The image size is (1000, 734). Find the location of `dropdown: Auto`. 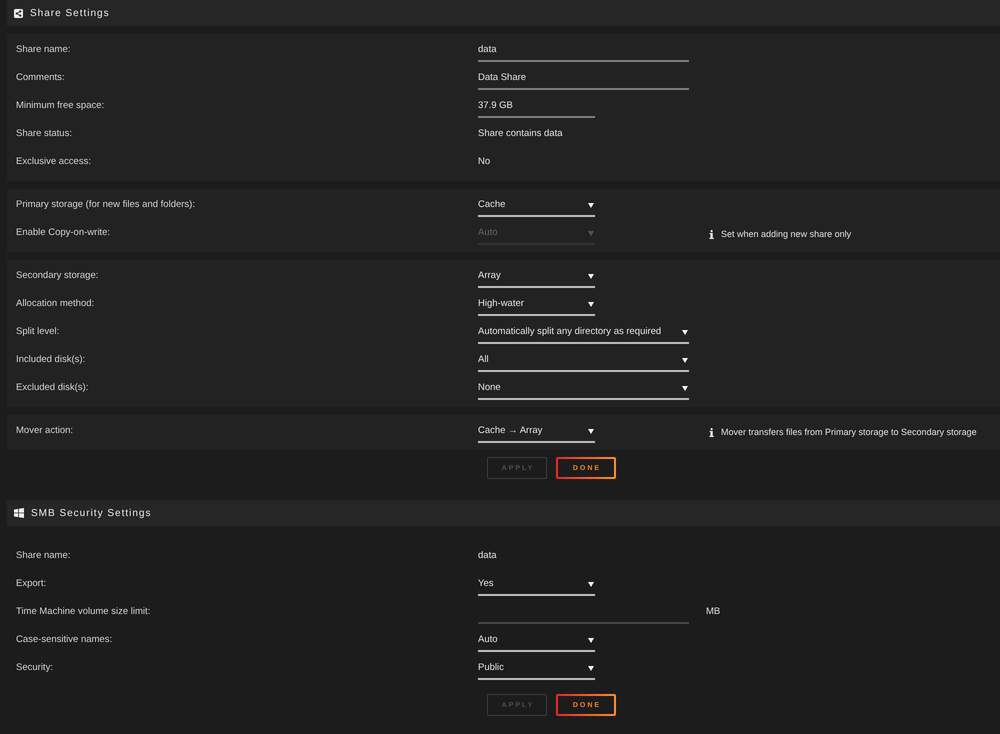

dropdown: Auto is located at coordinates (536, 641).